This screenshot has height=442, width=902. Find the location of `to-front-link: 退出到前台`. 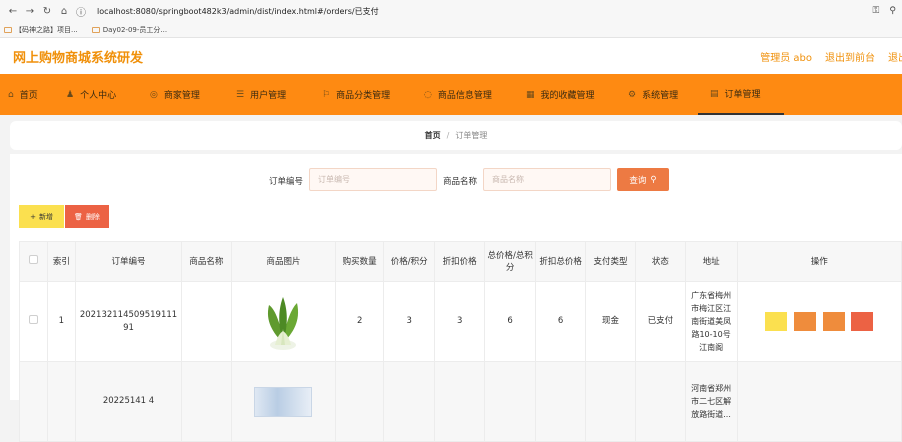

to-front-link: 退出到前台 is located at coordinates (850, 56).